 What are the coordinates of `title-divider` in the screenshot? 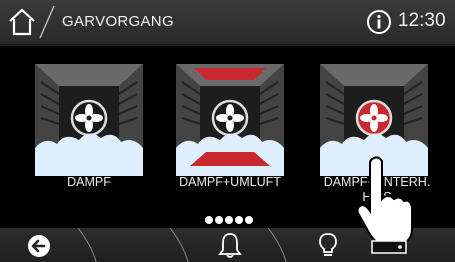 It's located at (47, 22).